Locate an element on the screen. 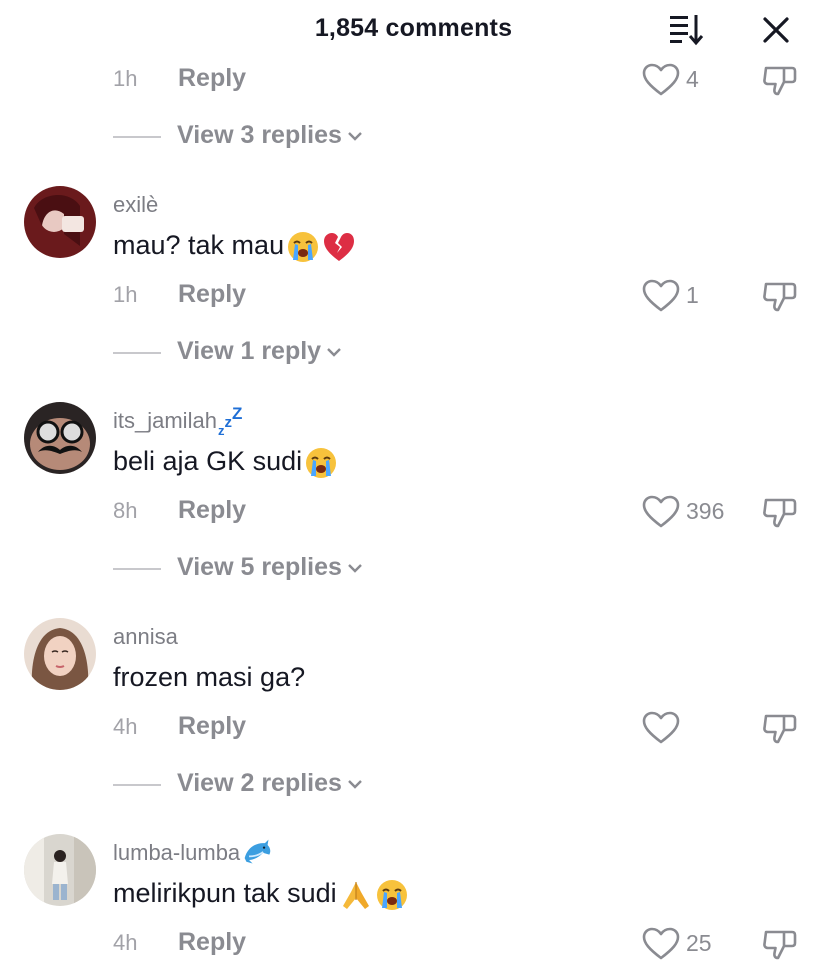 The height and width of the screenshot is (980, 827). comment-item: exilè mau? tak mau is located at coordinates (413, 229).